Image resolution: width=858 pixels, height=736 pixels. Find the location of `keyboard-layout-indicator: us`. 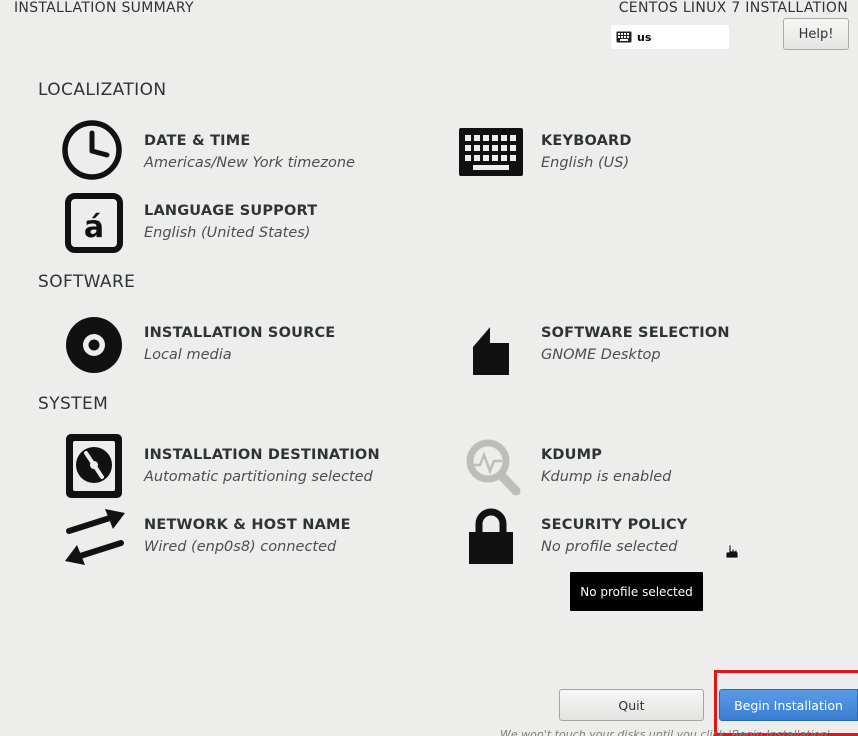

keyboard-layout-indicator: us is located at coordinates (670, 37).